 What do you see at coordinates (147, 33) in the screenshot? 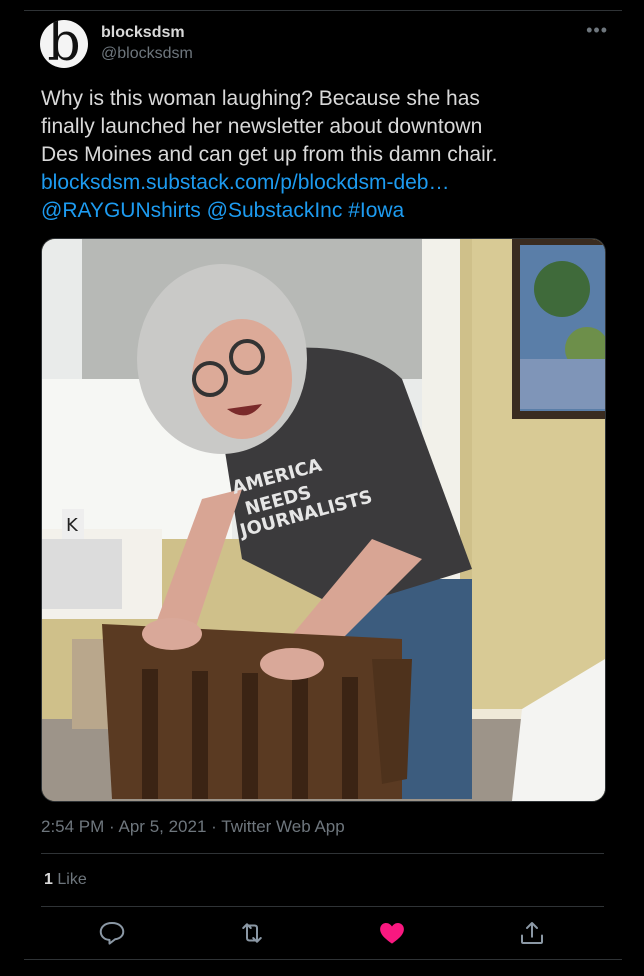
I see `author-display-name: blocksdsm` at bounding box center [147, 33].